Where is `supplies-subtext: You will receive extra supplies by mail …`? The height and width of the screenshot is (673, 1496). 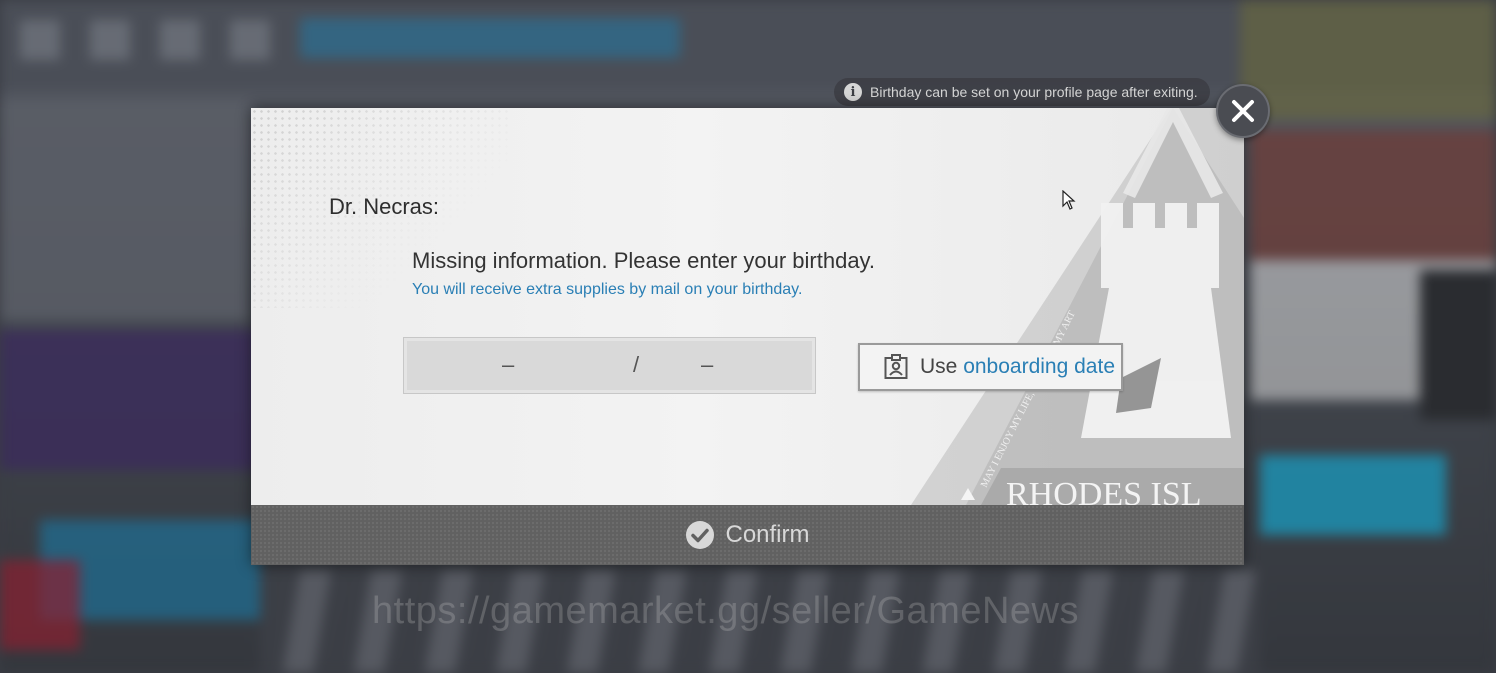
supplies-subtext: You will receive extra supplies by mail … is located at coordinates (607, 289).